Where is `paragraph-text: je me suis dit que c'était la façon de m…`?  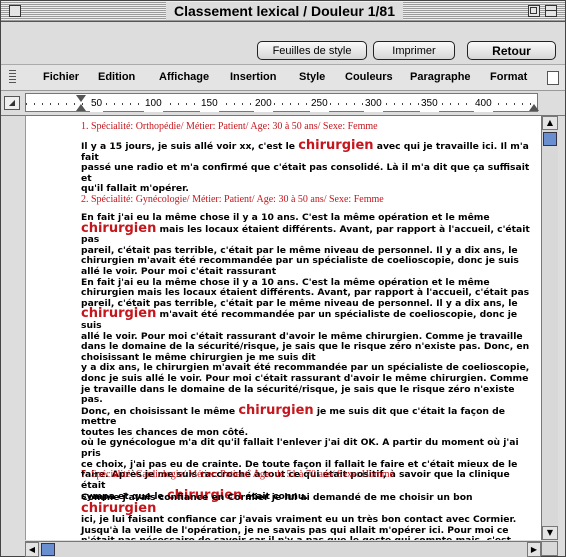
paragraph-text: je me suis dit que c'était la façon de m… is located at coordinates (300, 454).